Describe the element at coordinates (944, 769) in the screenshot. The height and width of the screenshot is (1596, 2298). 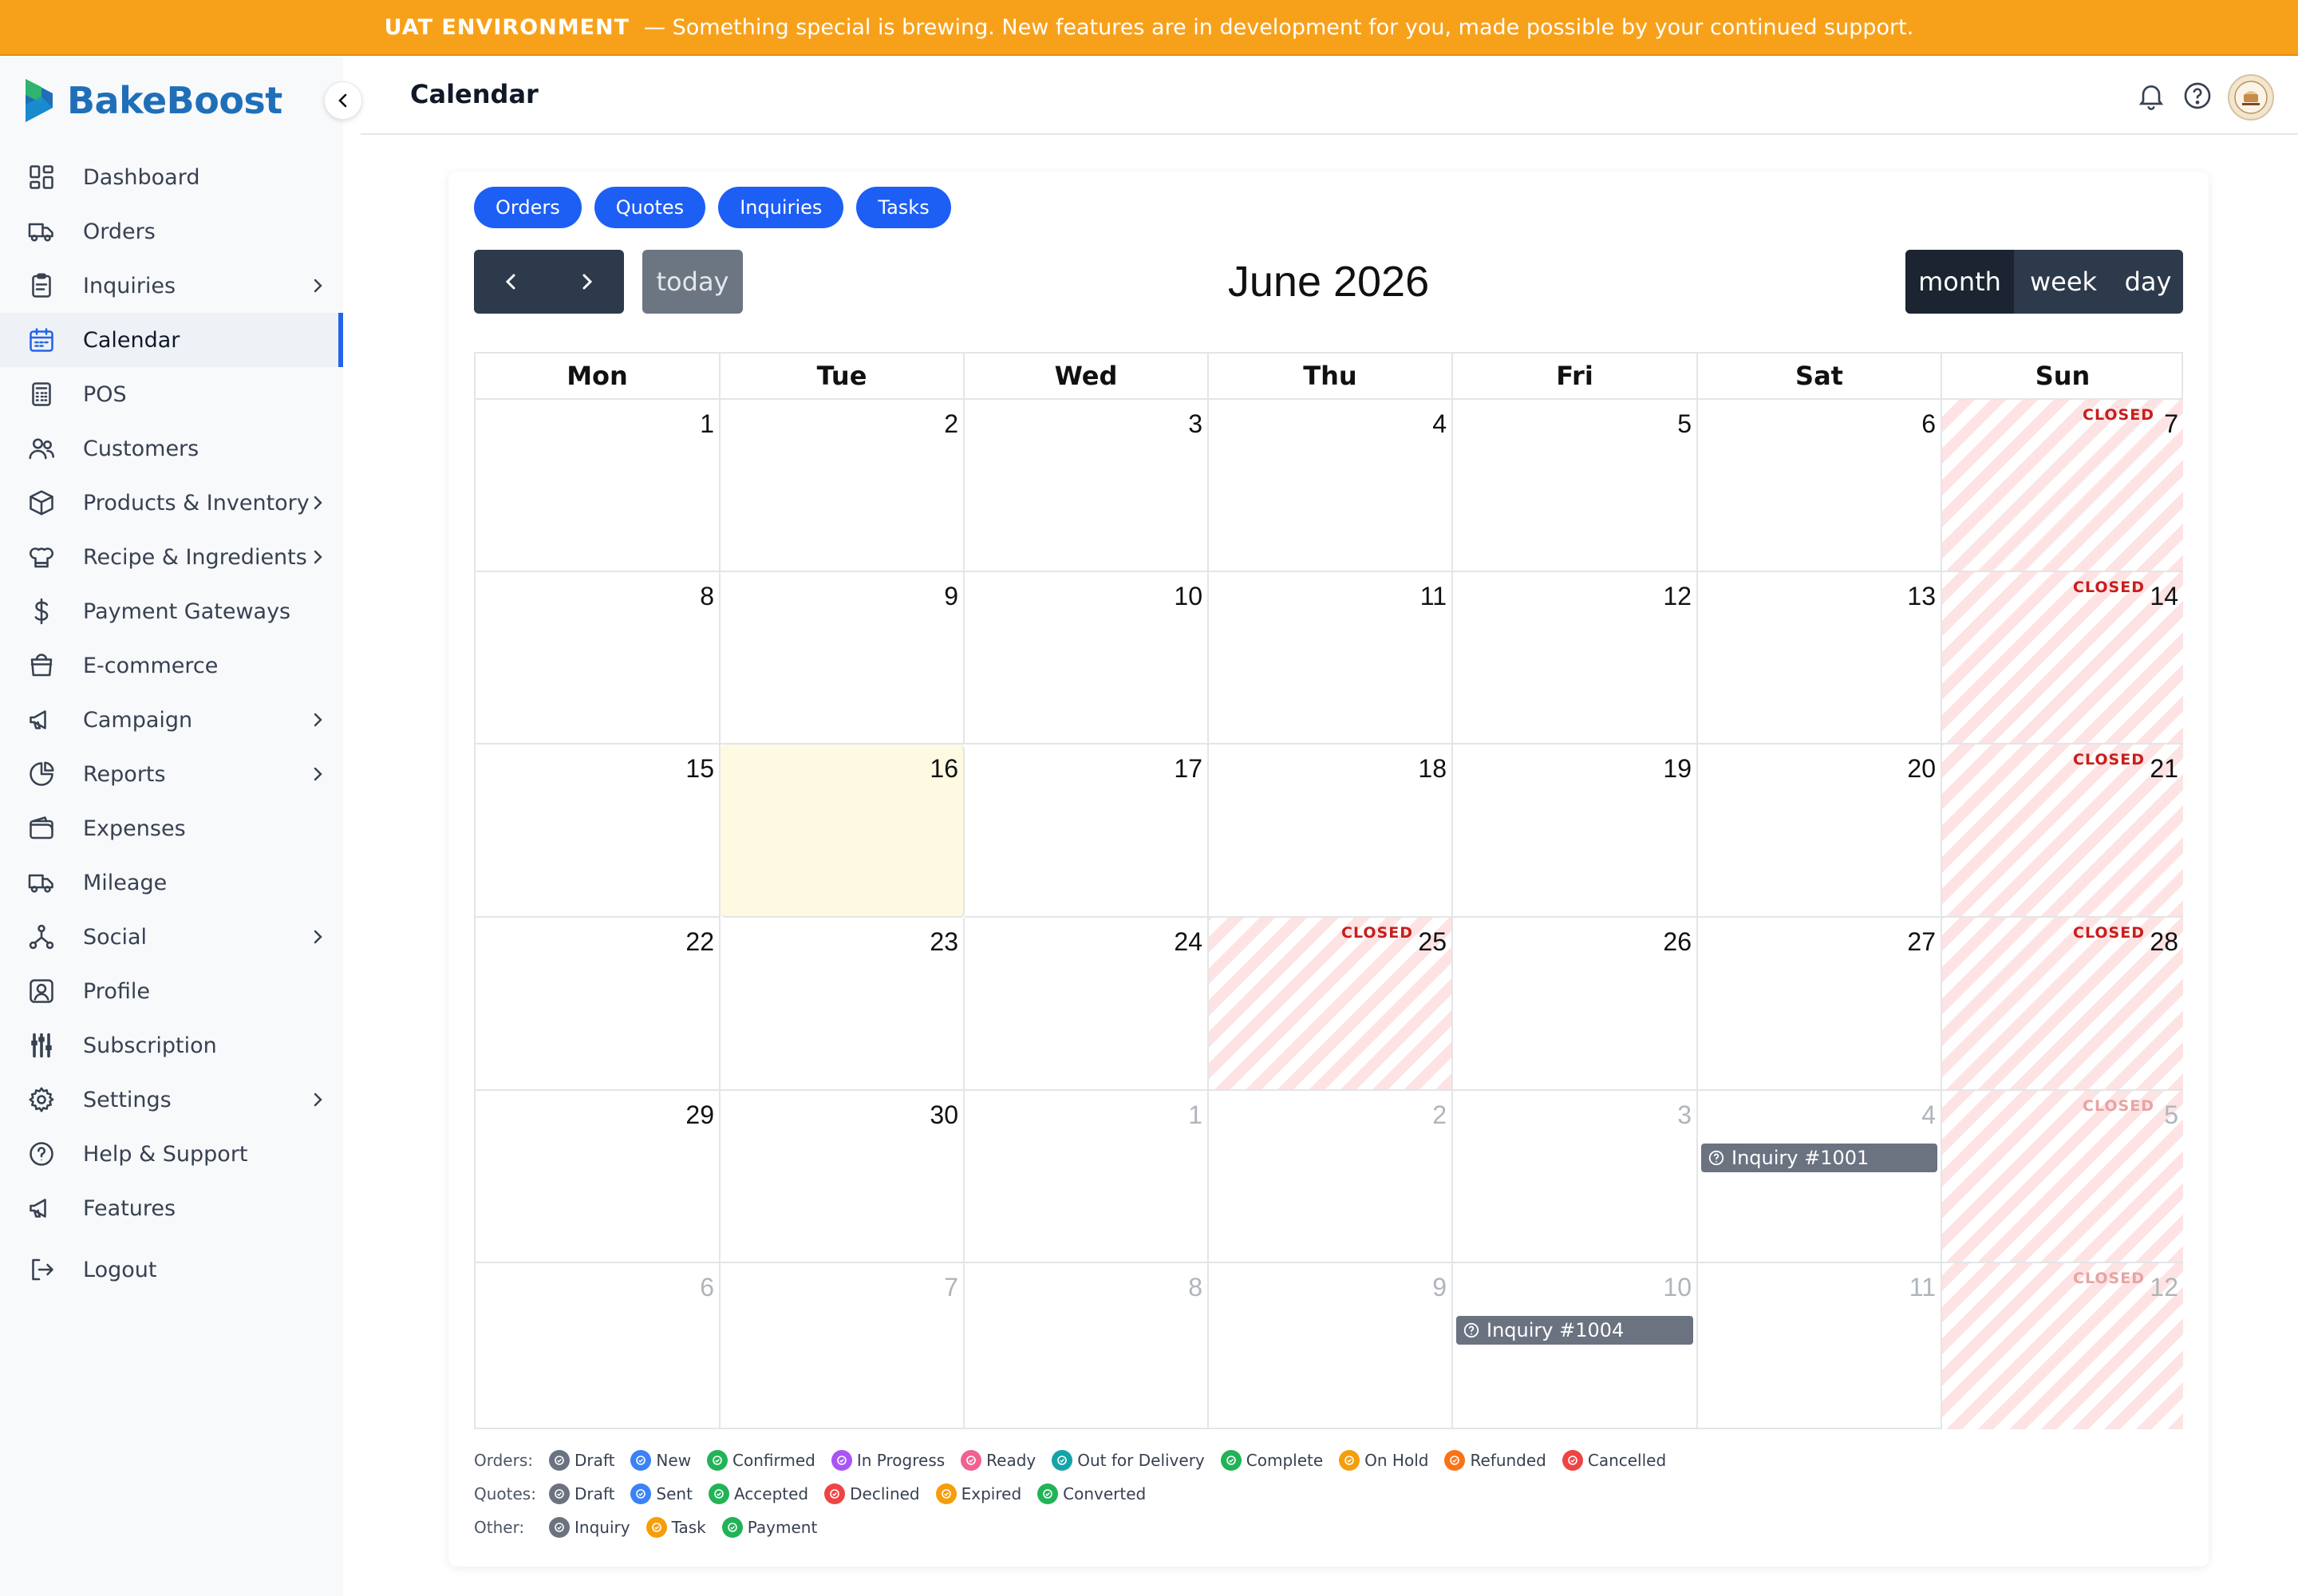
I see `day-number: 16` at that location.